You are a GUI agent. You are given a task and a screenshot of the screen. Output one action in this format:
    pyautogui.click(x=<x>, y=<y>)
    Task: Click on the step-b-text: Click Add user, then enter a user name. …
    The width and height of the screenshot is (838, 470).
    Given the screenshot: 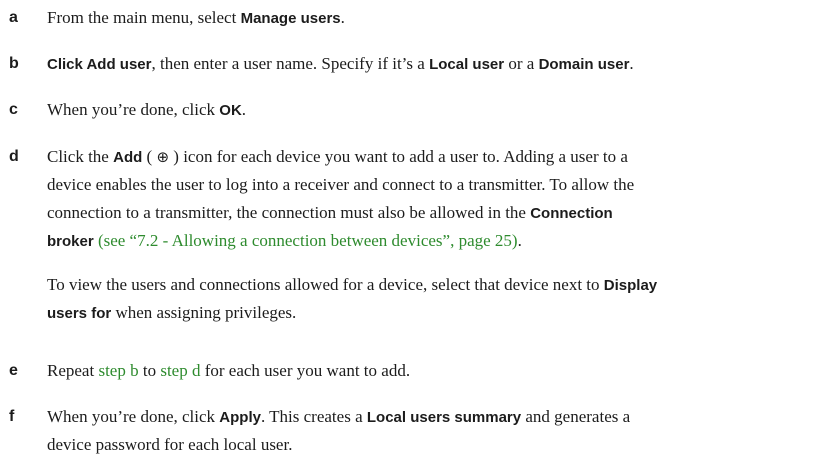 What is the action you would take?
    pyautogui.click(x=442, y=64)
    